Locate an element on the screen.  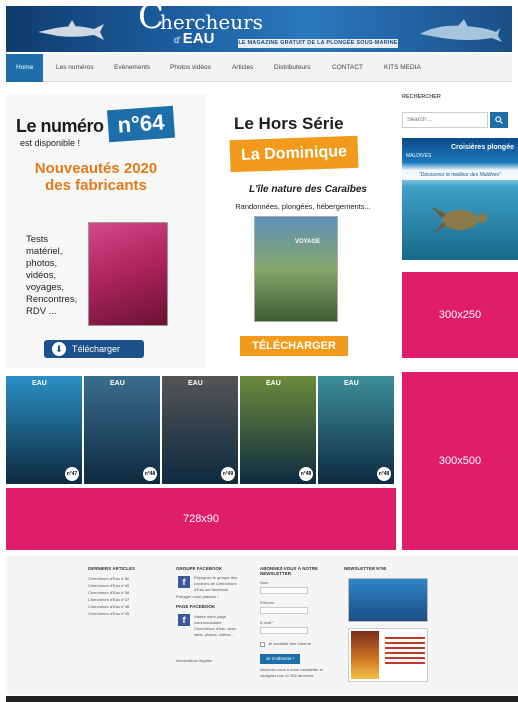
newsletter-preview-bottom is located at coordinates (388, 655).